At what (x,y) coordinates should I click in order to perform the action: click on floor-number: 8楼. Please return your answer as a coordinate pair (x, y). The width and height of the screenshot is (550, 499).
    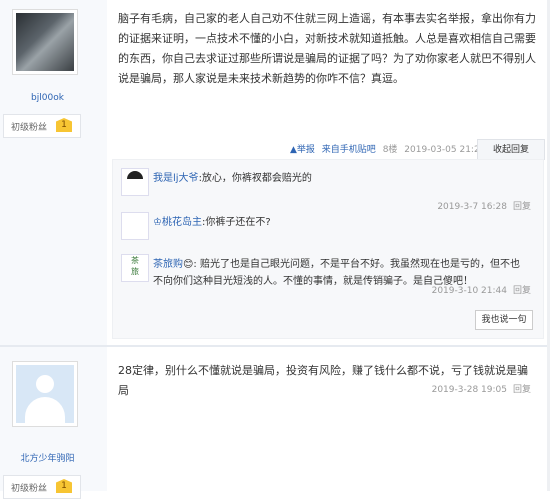
    Looking at the image, I should click on (390, 150).